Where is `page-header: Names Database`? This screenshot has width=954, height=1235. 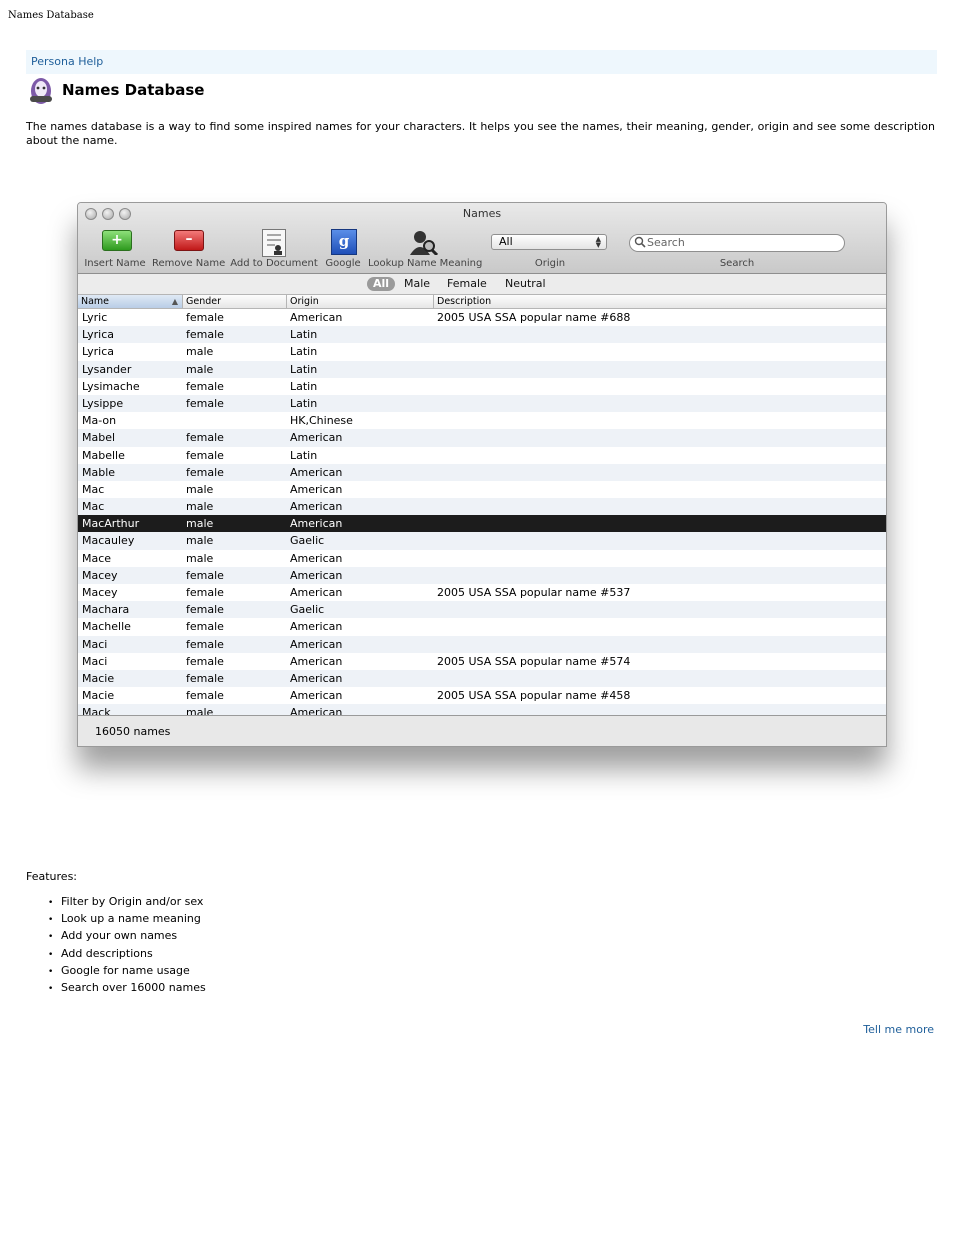 page-header: Names Database is located at coordinates (51, 15).